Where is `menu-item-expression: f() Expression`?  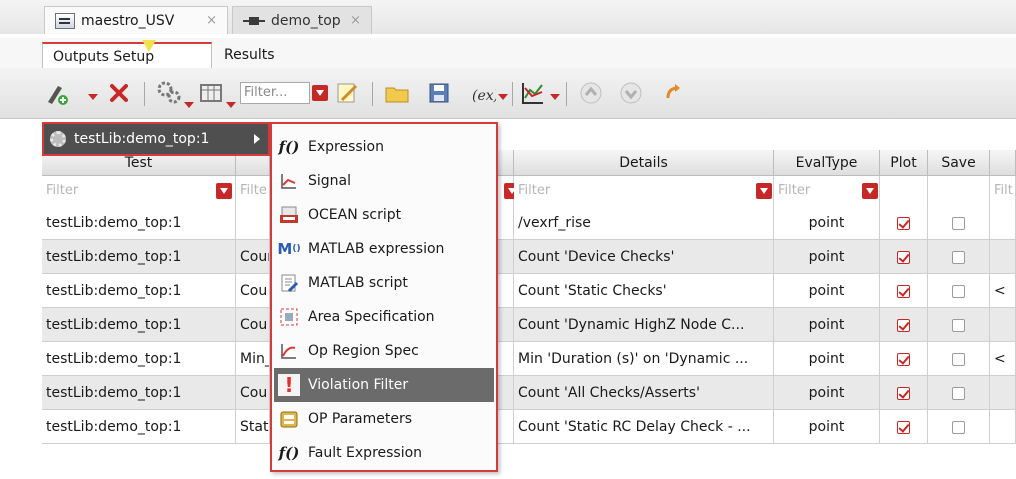 menu-item-expression: f() Expression is located at coordinates (384, 147).